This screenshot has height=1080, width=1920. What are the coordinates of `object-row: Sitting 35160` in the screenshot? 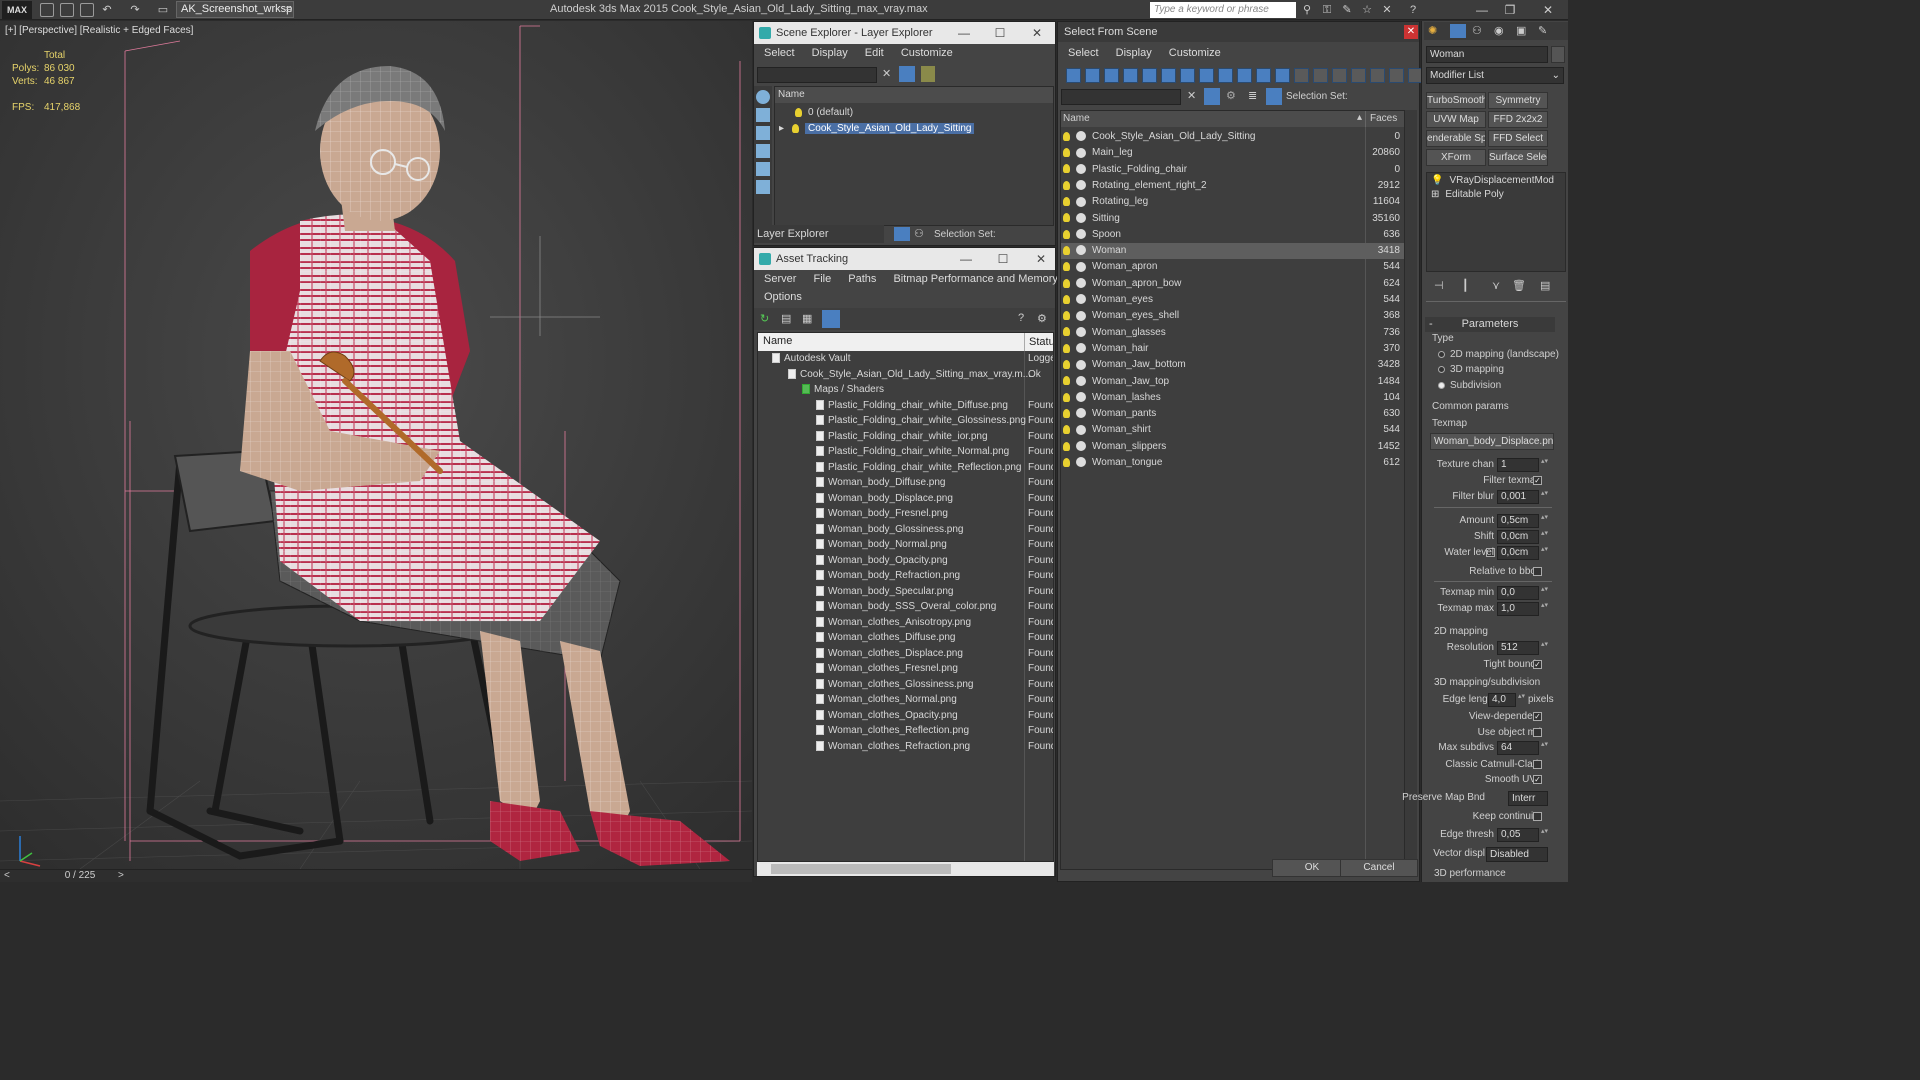 It's located at (1232, 219).